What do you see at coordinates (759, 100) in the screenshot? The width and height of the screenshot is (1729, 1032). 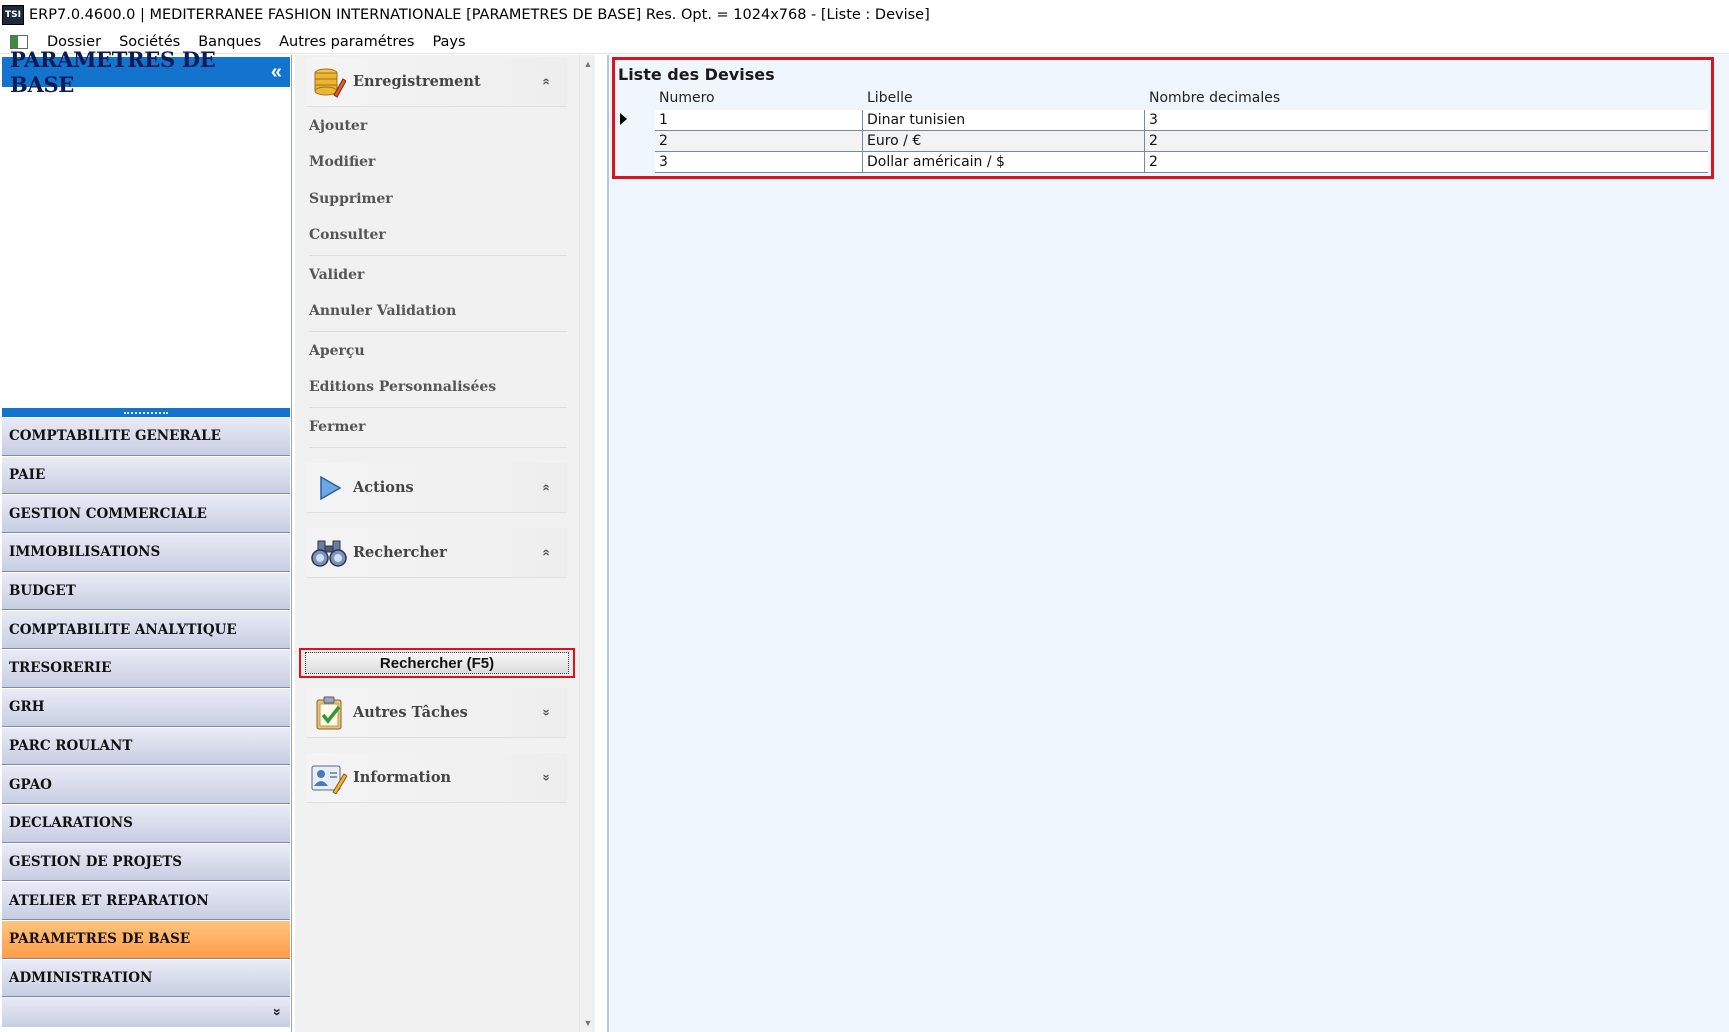 I see `column-header-numero: Numero` at bounding box center [759, 100].